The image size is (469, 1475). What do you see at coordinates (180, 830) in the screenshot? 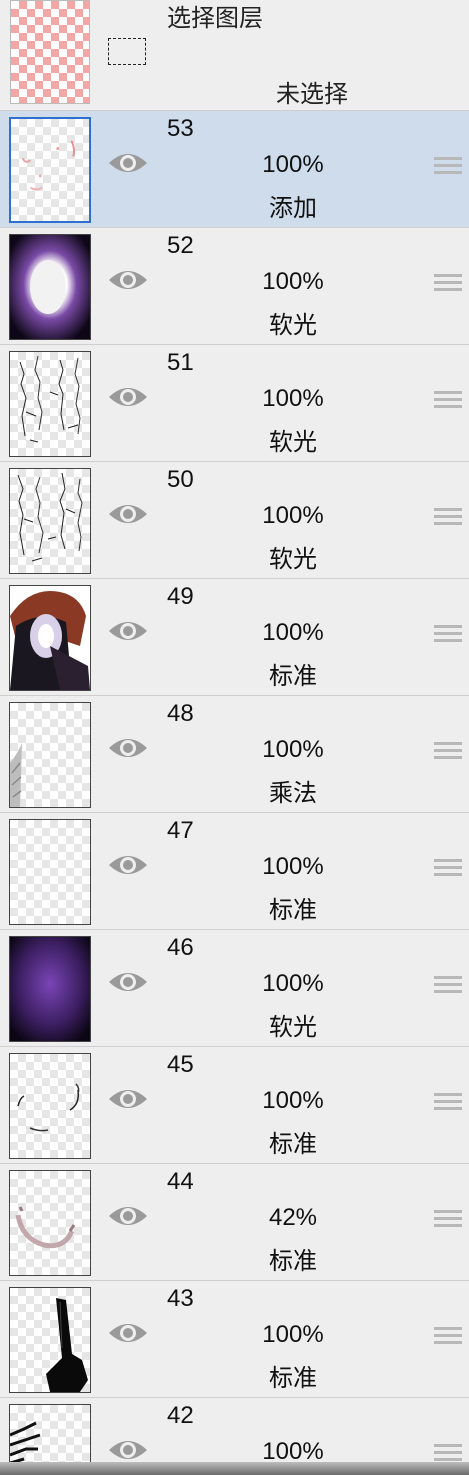
I see `layer-number: 47` at bounding box center [180, 830].